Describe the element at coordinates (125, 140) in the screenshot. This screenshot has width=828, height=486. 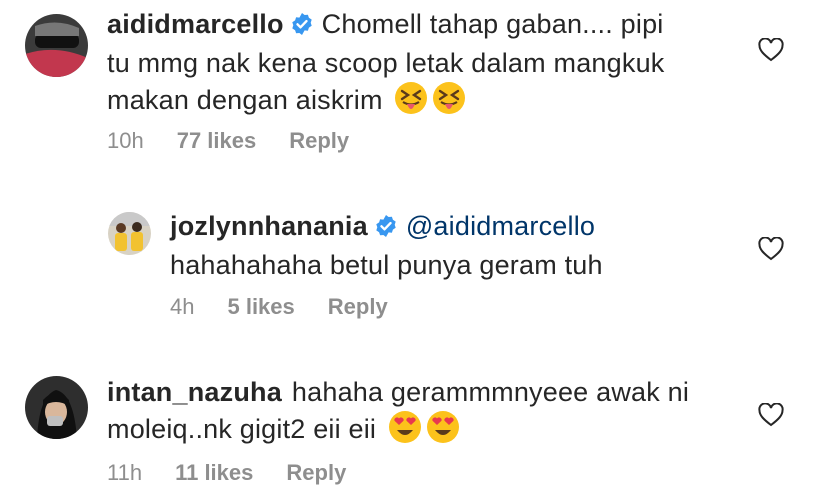
I see `comment-time: 10h` at that location.